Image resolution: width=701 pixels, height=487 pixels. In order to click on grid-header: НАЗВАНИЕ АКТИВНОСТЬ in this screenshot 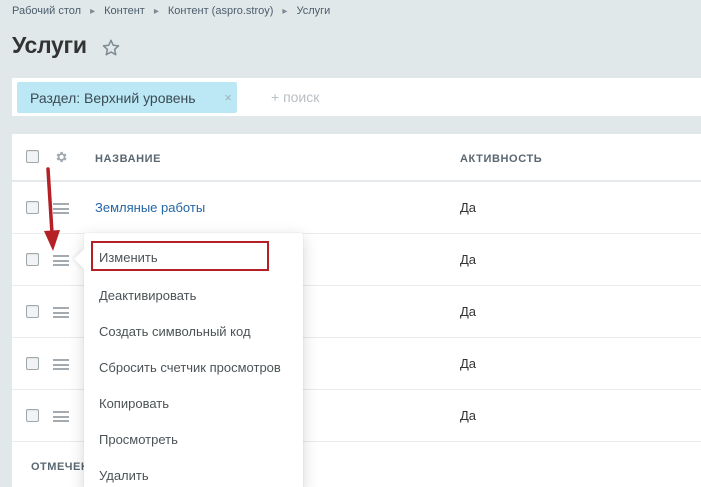, I will do `click(356, 158)`.